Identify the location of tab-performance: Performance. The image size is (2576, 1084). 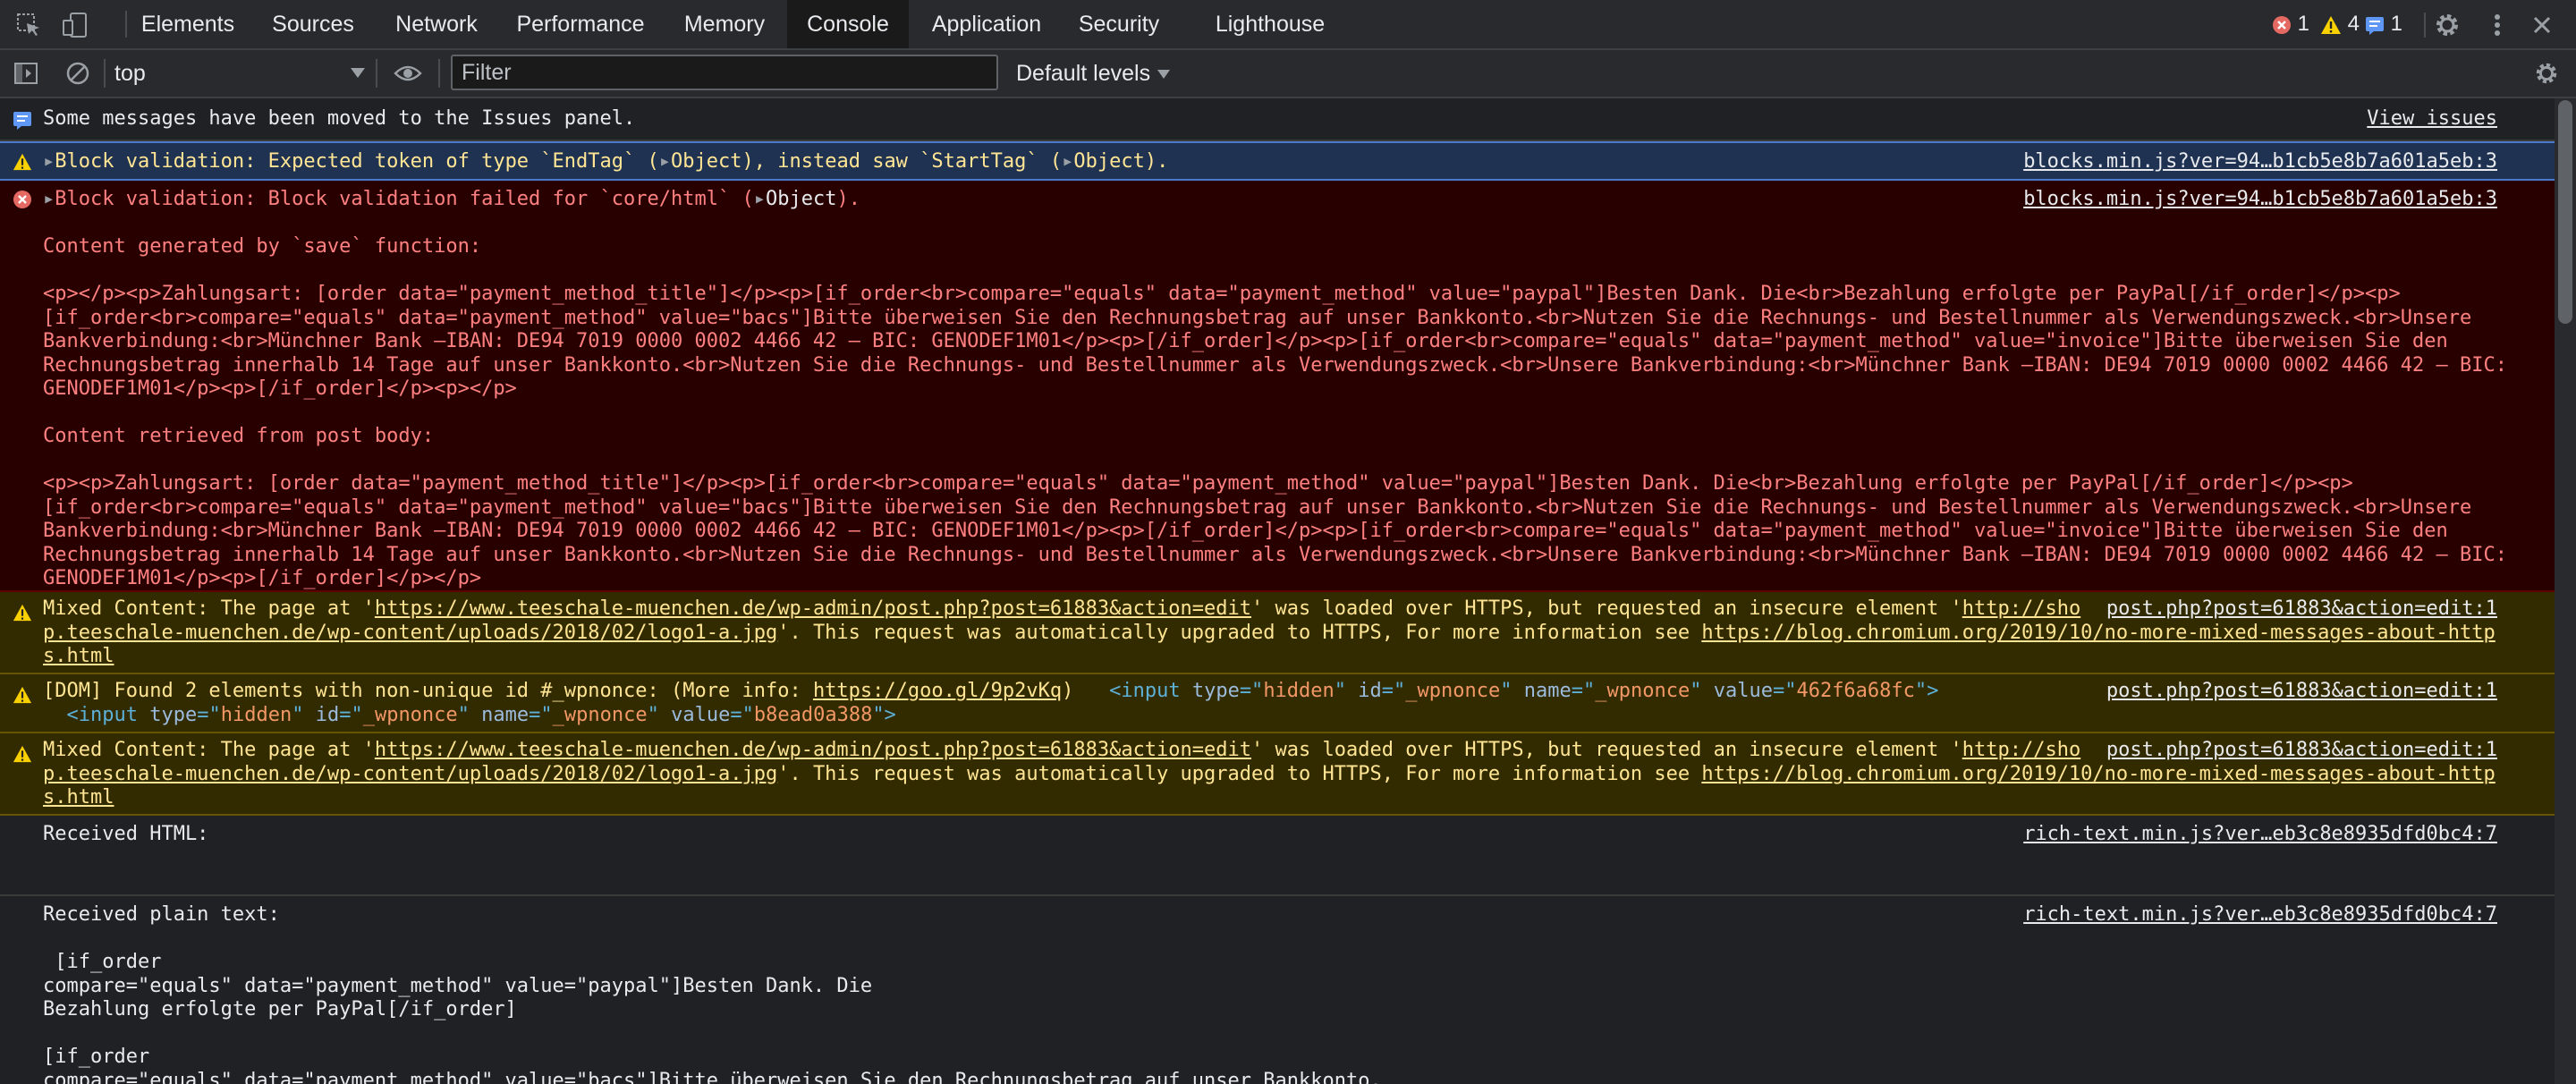
(580, 24).